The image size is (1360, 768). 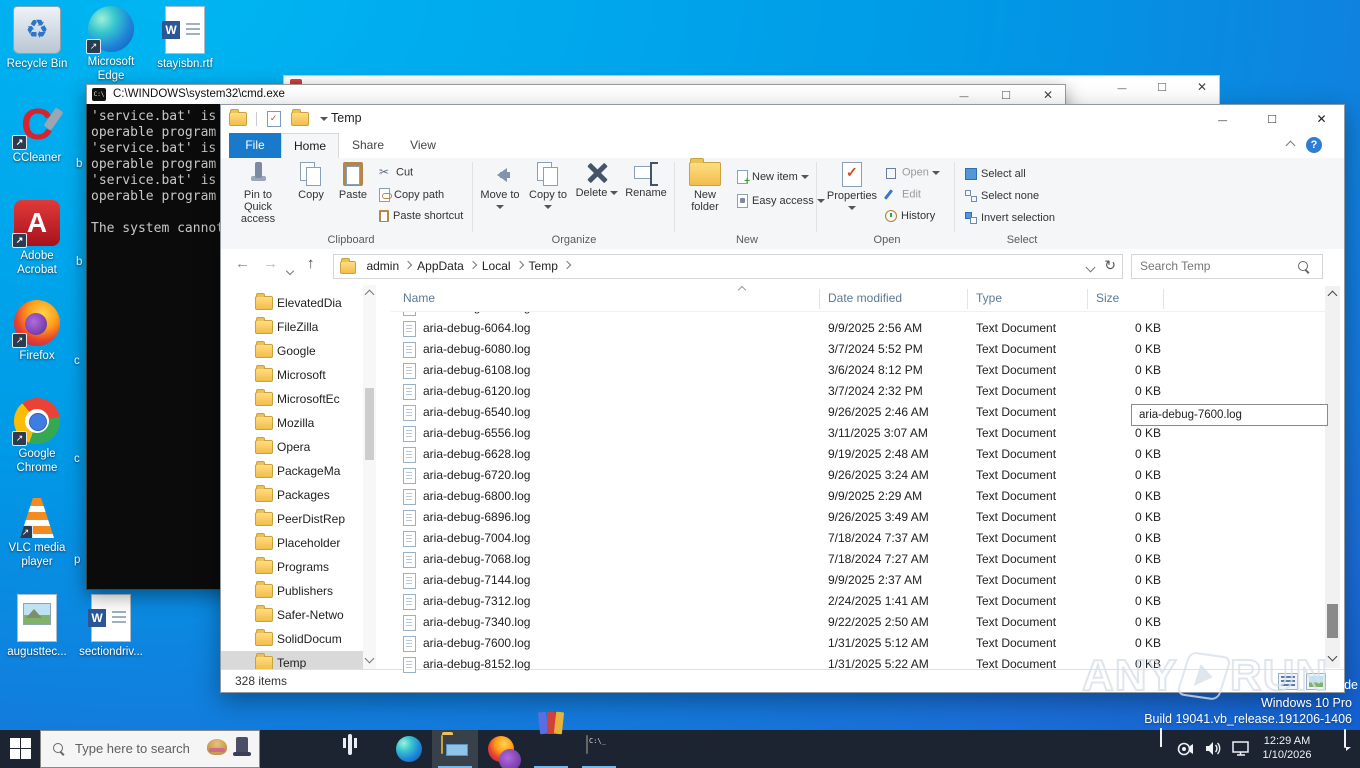 What do you see at coordinates (421, 216) in the screenshot?
I see `paste-shortcut-button: Paste shortcut` at bounding box center [421, 216].